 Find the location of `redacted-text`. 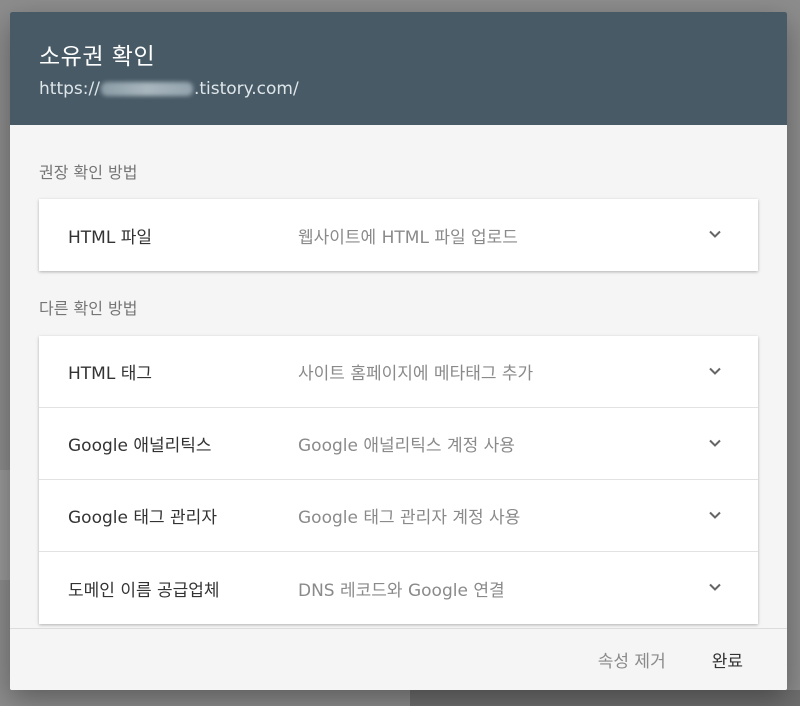

redacted-text is located at coordinates (146, 89).